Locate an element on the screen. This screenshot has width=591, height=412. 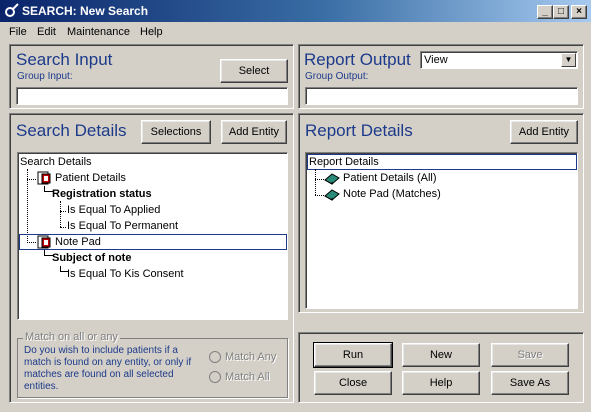
report-node-note-pad-matches: Note Pad (Matches) is located at coordinates (392, 194).